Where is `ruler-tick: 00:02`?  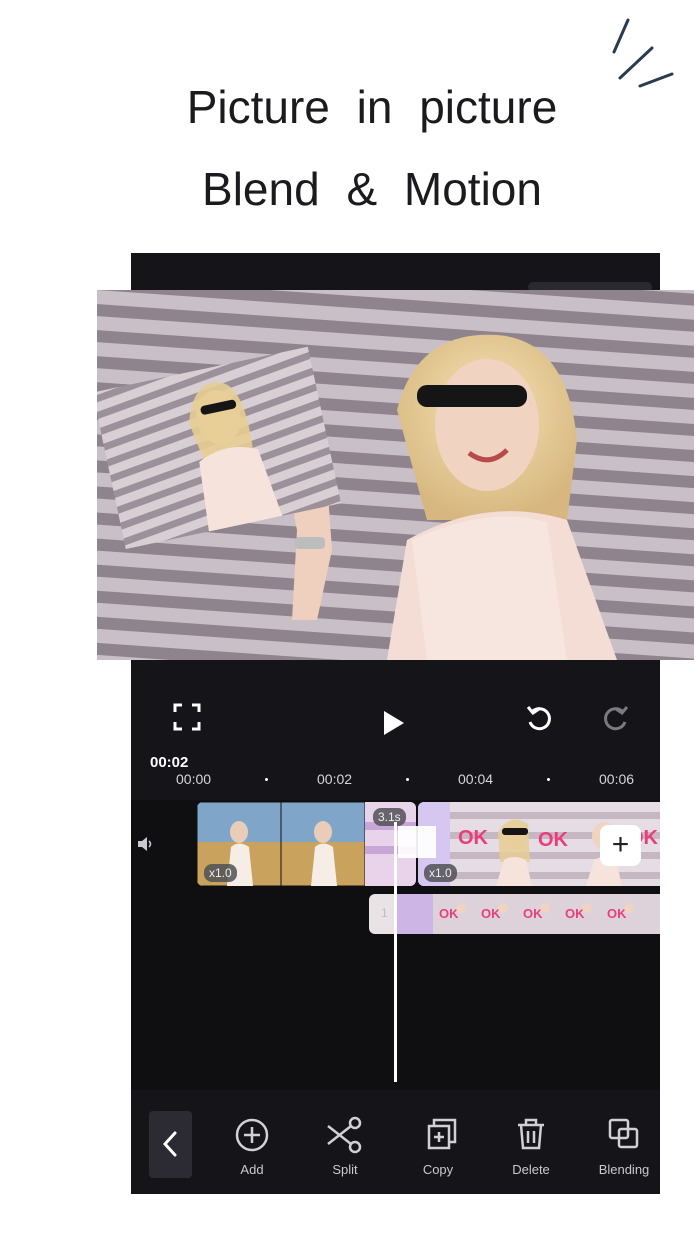
ruler-tick: 00:02 is located at coordinates (335, 779).